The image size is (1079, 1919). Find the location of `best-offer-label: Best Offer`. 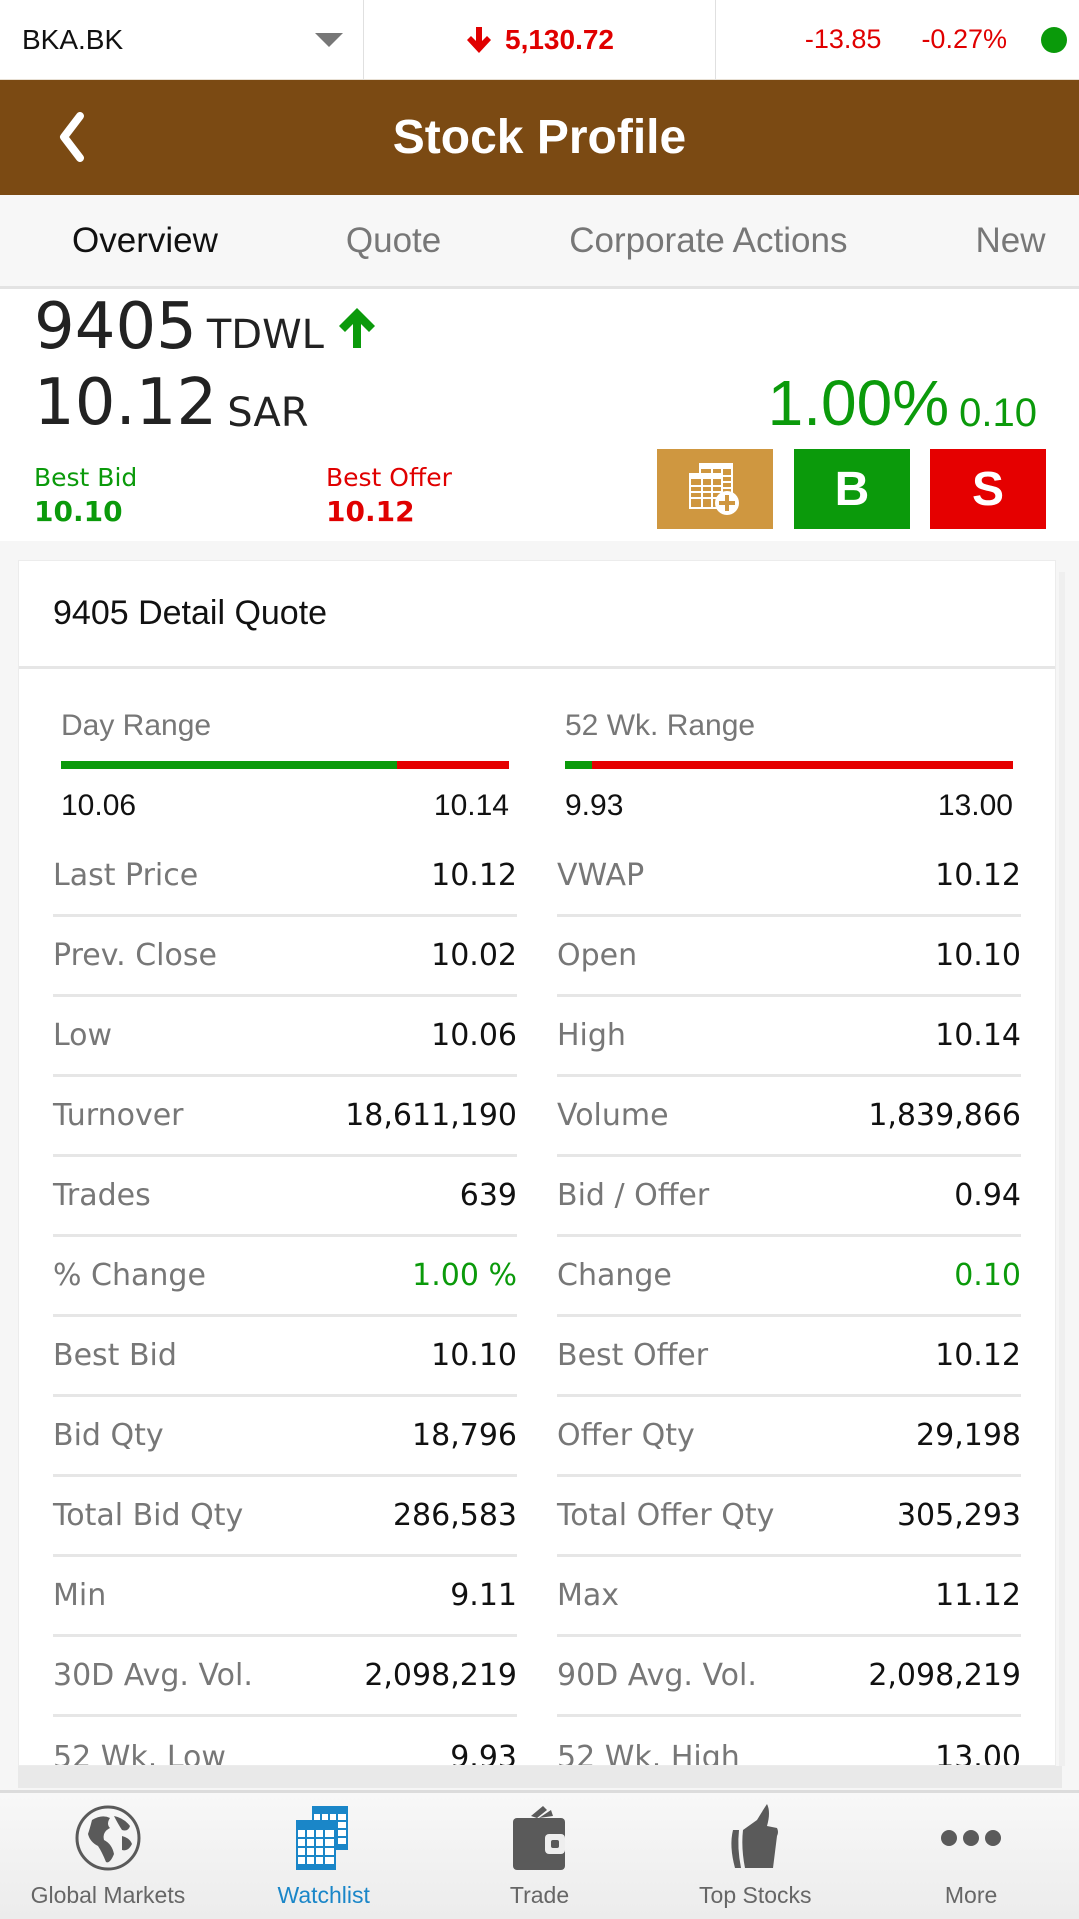

best-offer-label: Best Offer is located at coordinates (389, 477).